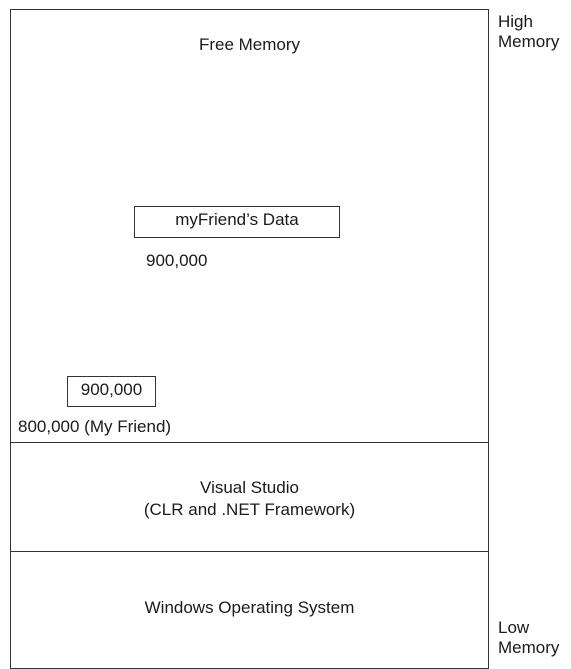 The width and height of the screenshot is (571, 669). What do you see at coordinates (249, 44) in the screenshot?
I see `free-memory-label: Free Memory` at bounding box center [249, 44].